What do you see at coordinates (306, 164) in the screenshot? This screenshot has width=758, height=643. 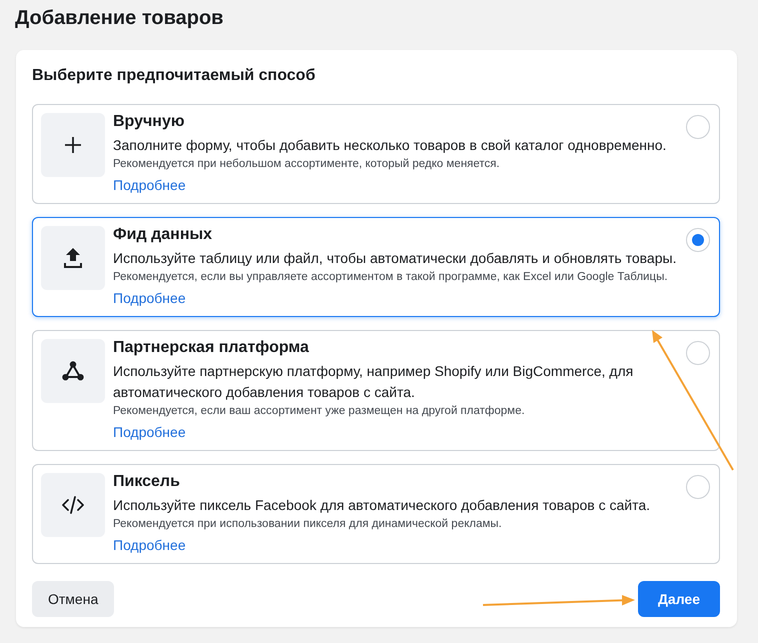 I see `option-recommendation: Рекомендуется при небольшом ассортименте, который редко меняется.` at bounding box center [306, 164].